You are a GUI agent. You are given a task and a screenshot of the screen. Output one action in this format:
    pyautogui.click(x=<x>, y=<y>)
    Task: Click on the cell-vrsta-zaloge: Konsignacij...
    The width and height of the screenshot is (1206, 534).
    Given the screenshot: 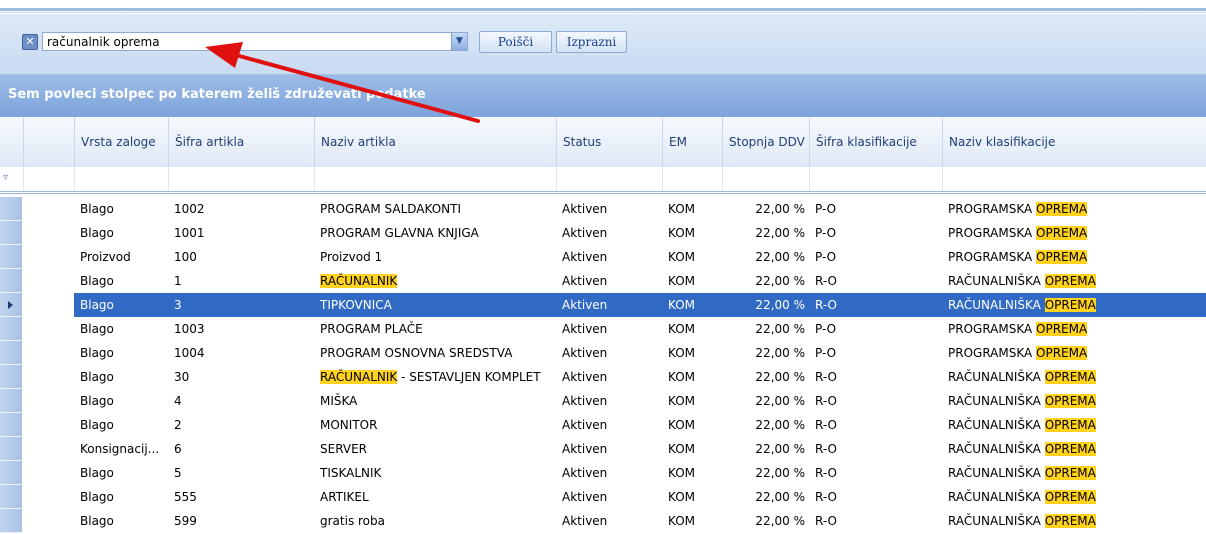 What is the action you would take?
    pyautogui.click(x=121, y=449)
    